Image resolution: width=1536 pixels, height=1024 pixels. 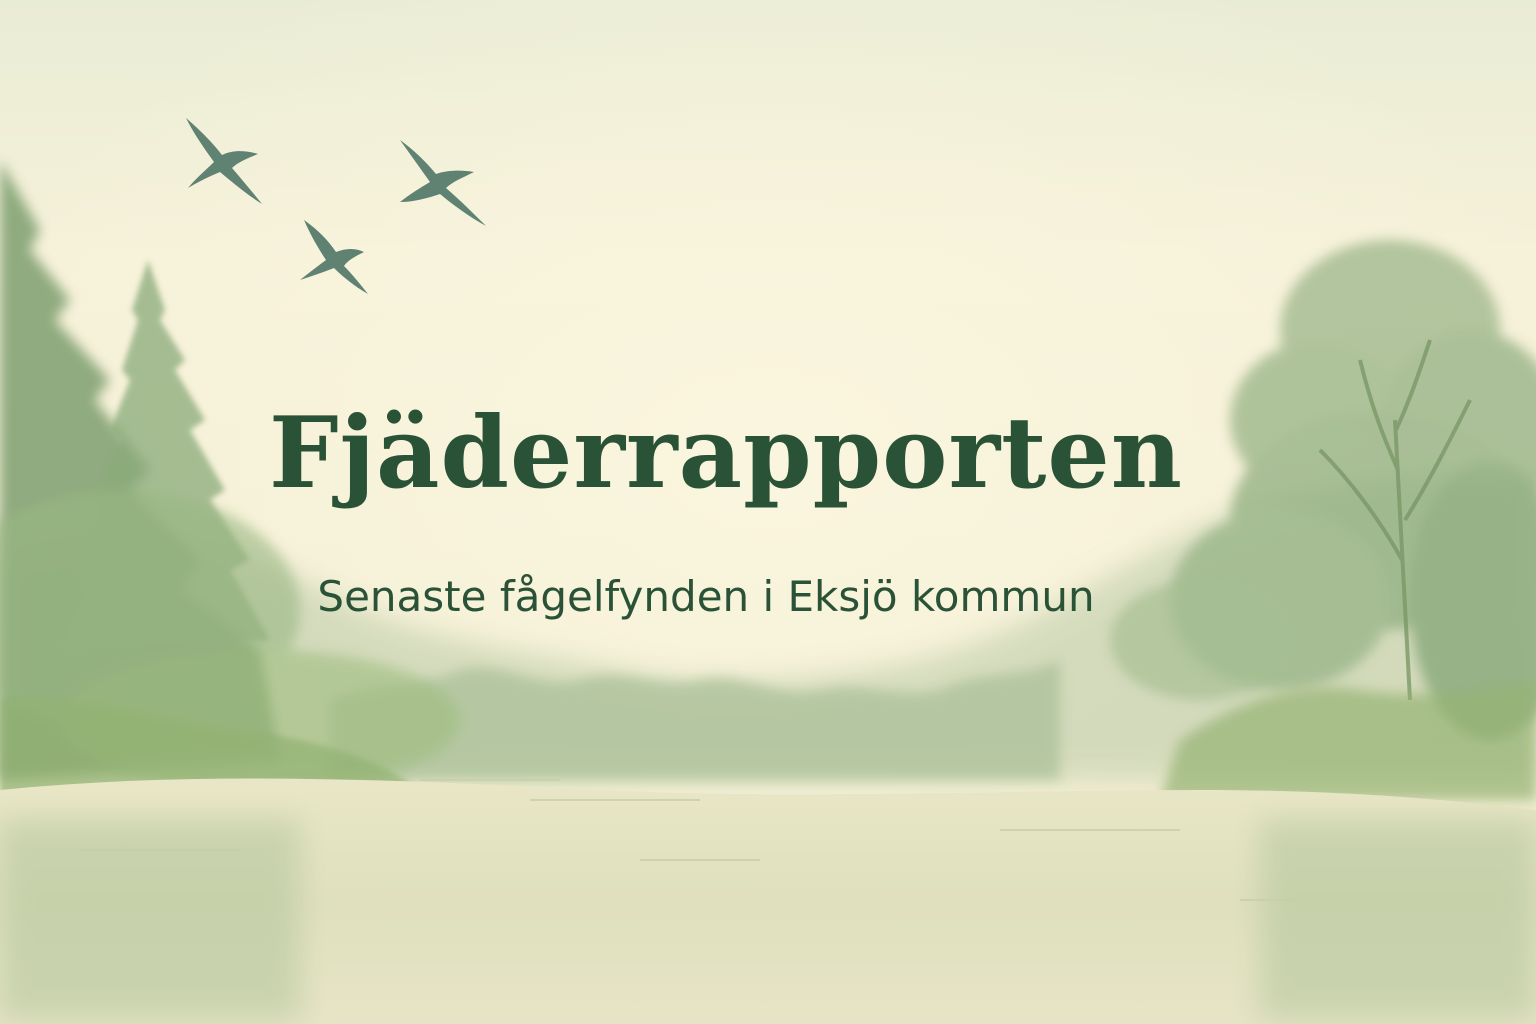 I want to click on page-subtitle: Senaste fågelfynden i Eksjö kommun, so click(x=706, y=596).